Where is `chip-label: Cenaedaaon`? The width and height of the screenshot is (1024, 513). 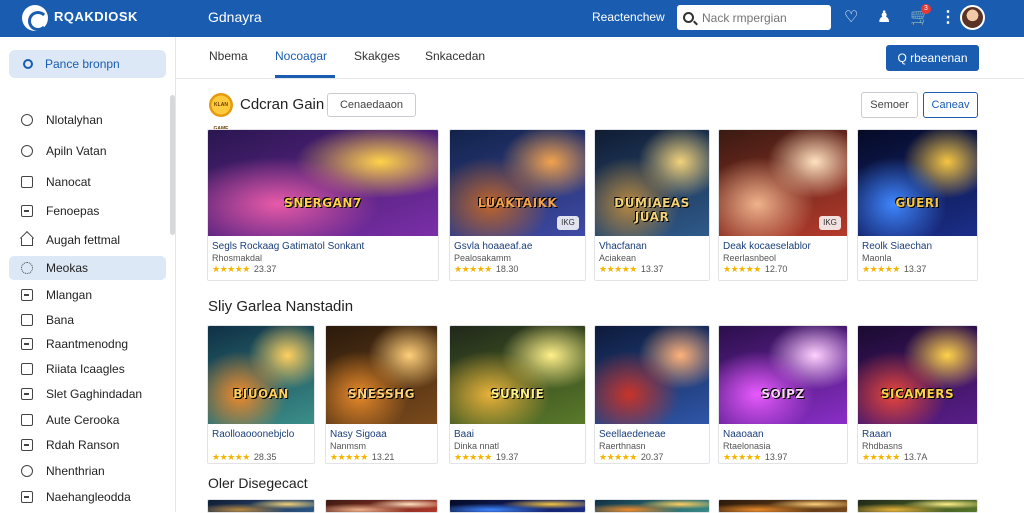
chip-label: Cenaedaaon is located at coordinates (371, 105).